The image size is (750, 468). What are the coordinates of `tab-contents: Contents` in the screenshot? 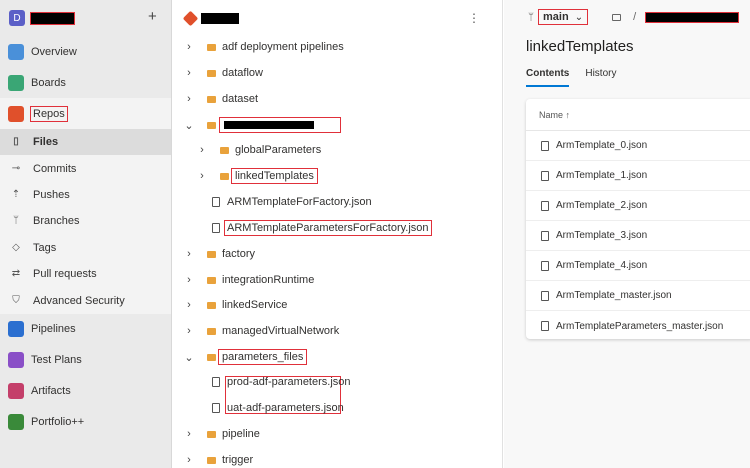 It's located at (548, 77).